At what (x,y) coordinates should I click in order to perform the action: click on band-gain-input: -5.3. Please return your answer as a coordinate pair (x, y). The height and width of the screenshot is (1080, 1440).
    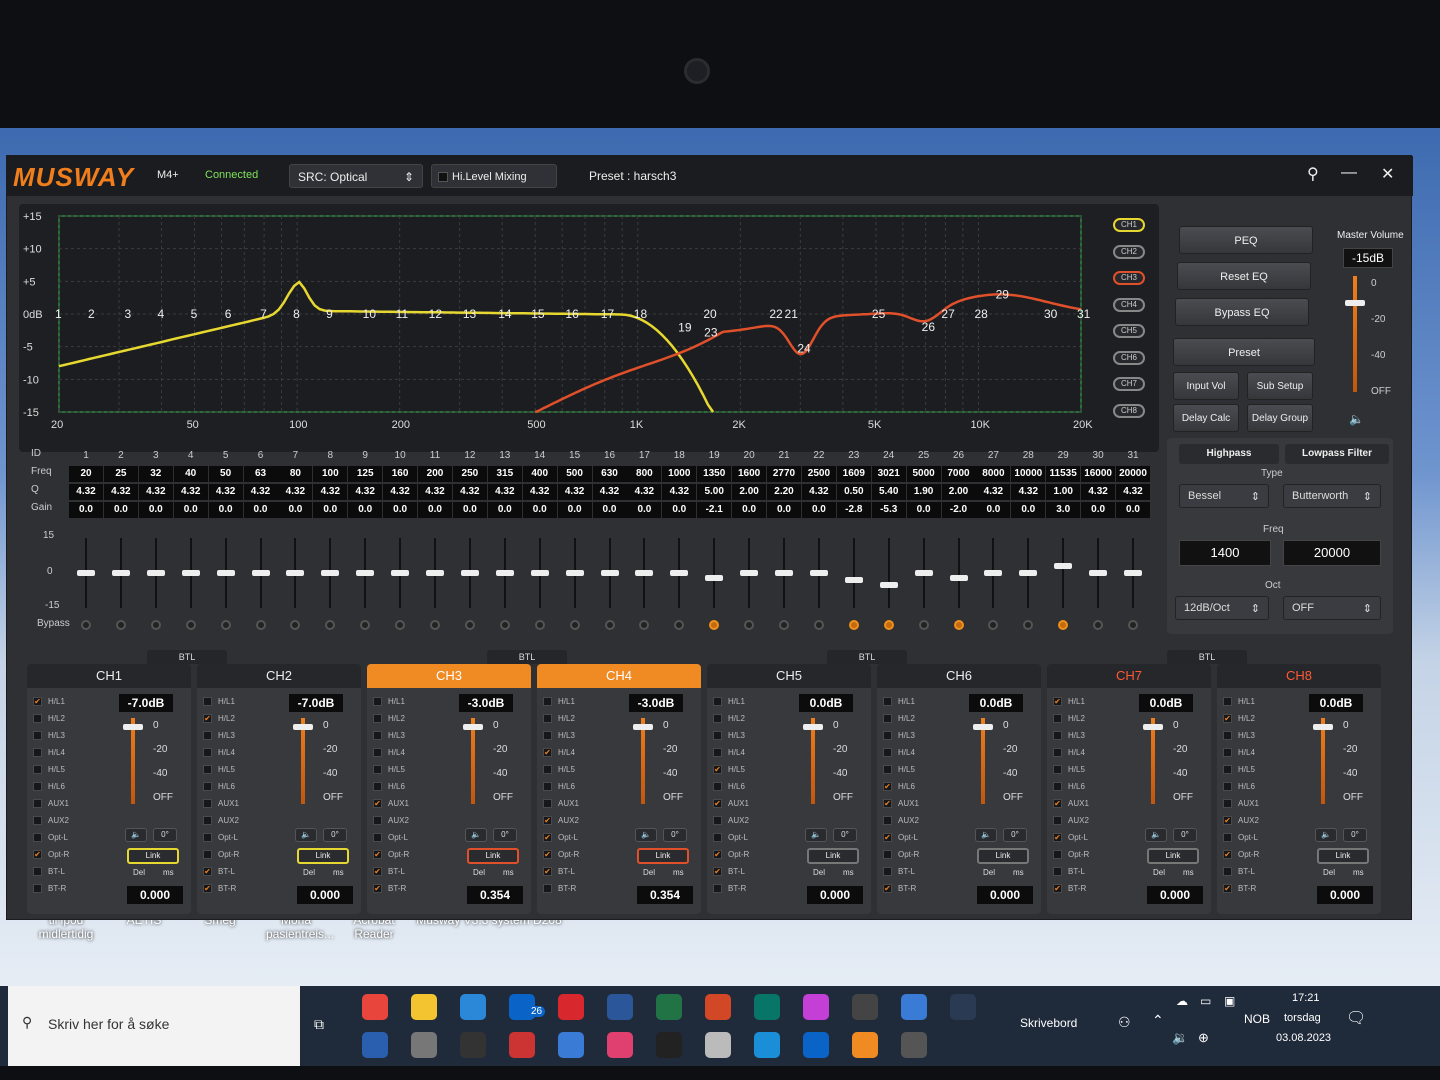
    Looking at the image, I should click on (888, 510).